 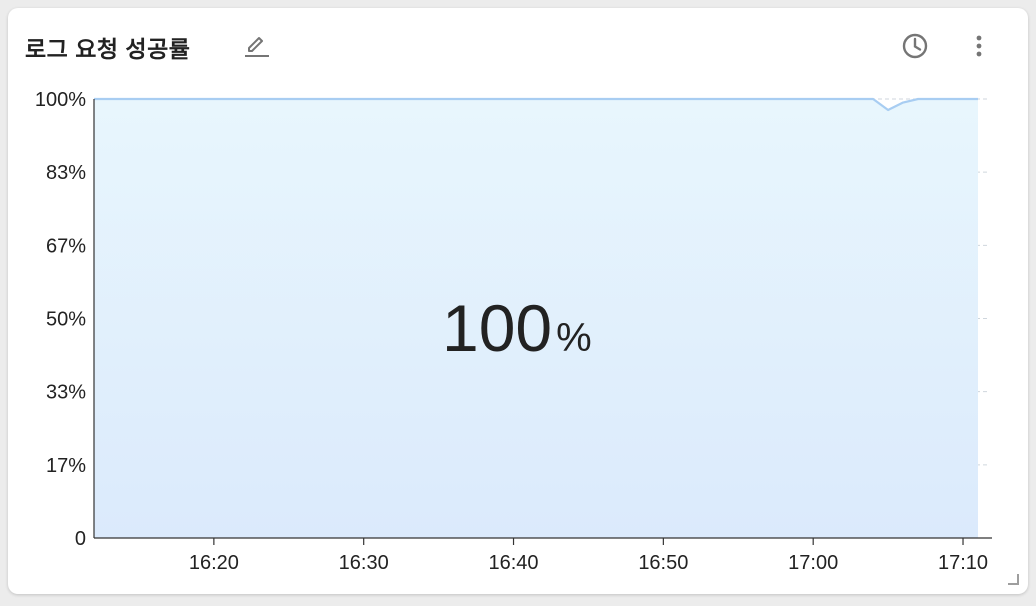 I want to click on y-tick-label: 33%, so click(x=66, y=393).